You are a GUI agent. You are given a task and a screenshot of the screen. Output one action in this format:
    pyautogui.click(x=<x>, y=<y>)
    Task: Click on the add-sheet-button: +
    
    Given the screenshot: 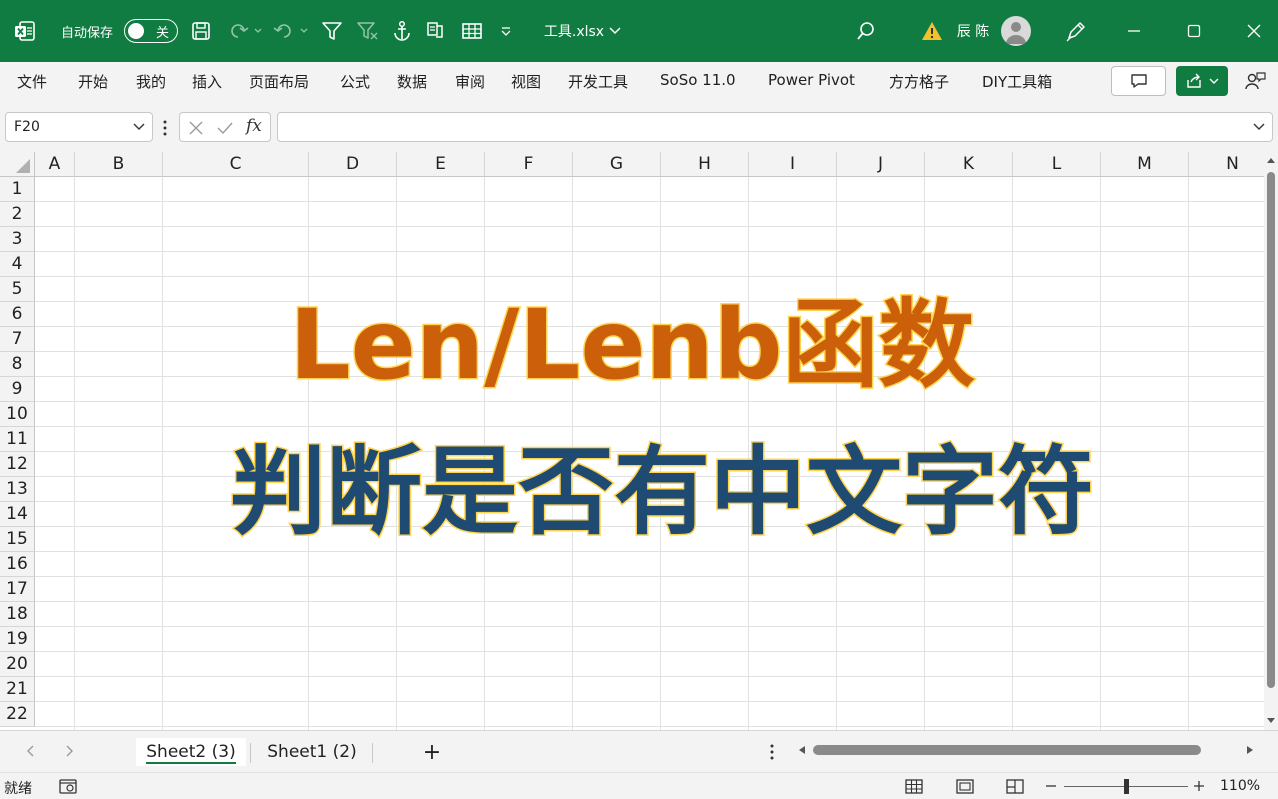 What is the action you would take?
    pyautogui.click(x=432, y=752)
    